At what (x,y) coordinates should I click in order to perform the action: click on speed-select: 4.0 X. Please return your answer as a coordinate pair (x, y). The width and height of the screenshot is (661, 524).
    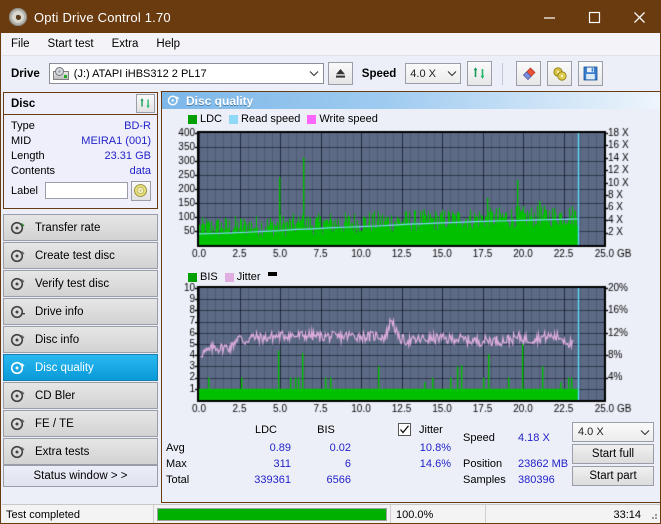
    Looking at the image, I should click on (433, 73).